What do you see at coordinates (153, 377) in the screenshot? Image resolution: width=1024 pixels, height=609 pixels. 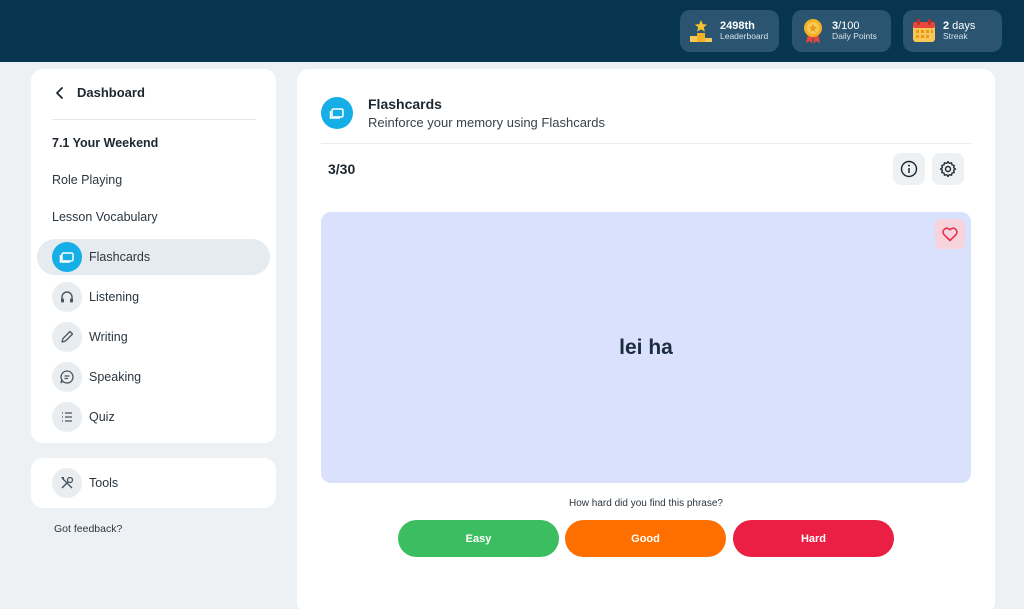 I see `sidebar-item-speaking: Speaking` at bounding box center [153, 377].